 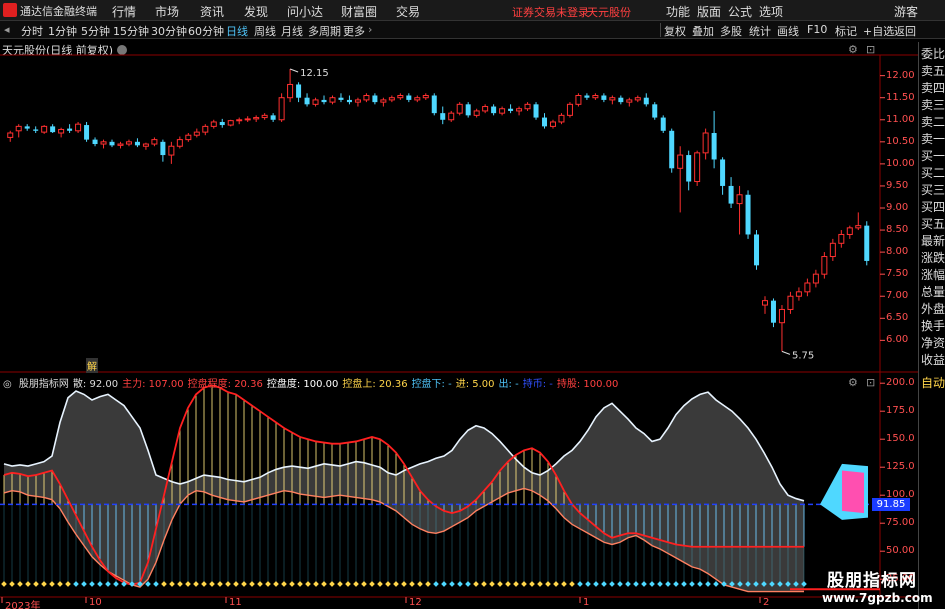 What do you see at coordinates (897, 296) in the screenshot?
I see `price-tick-label: 7.00` at bounding box center [897, 296].